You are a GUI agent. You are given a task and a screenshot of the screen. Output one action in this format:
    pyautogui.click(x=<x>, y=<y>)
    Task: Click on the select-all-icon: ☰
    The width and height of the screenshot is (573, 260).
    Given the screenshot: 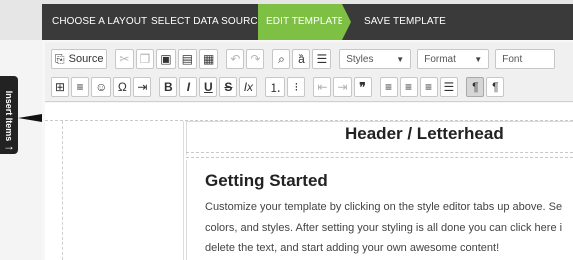 What is the action you would take?
    pyautogui.click(x=322, y=59)
    